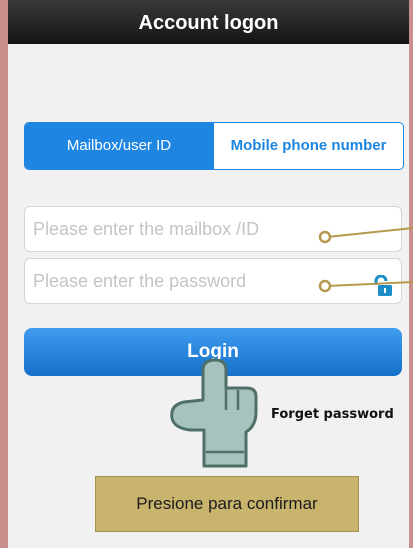  Describe the element at coordinates (383, 286) in the screenshot. I see `unlock-icon` at that location.